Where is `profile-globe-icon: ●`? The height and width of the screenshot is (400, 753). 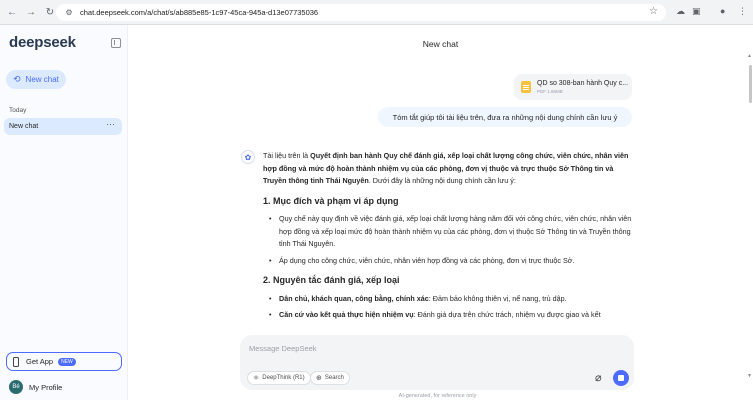
profile-globe-icon: ● is located at coordinates (722, 11).